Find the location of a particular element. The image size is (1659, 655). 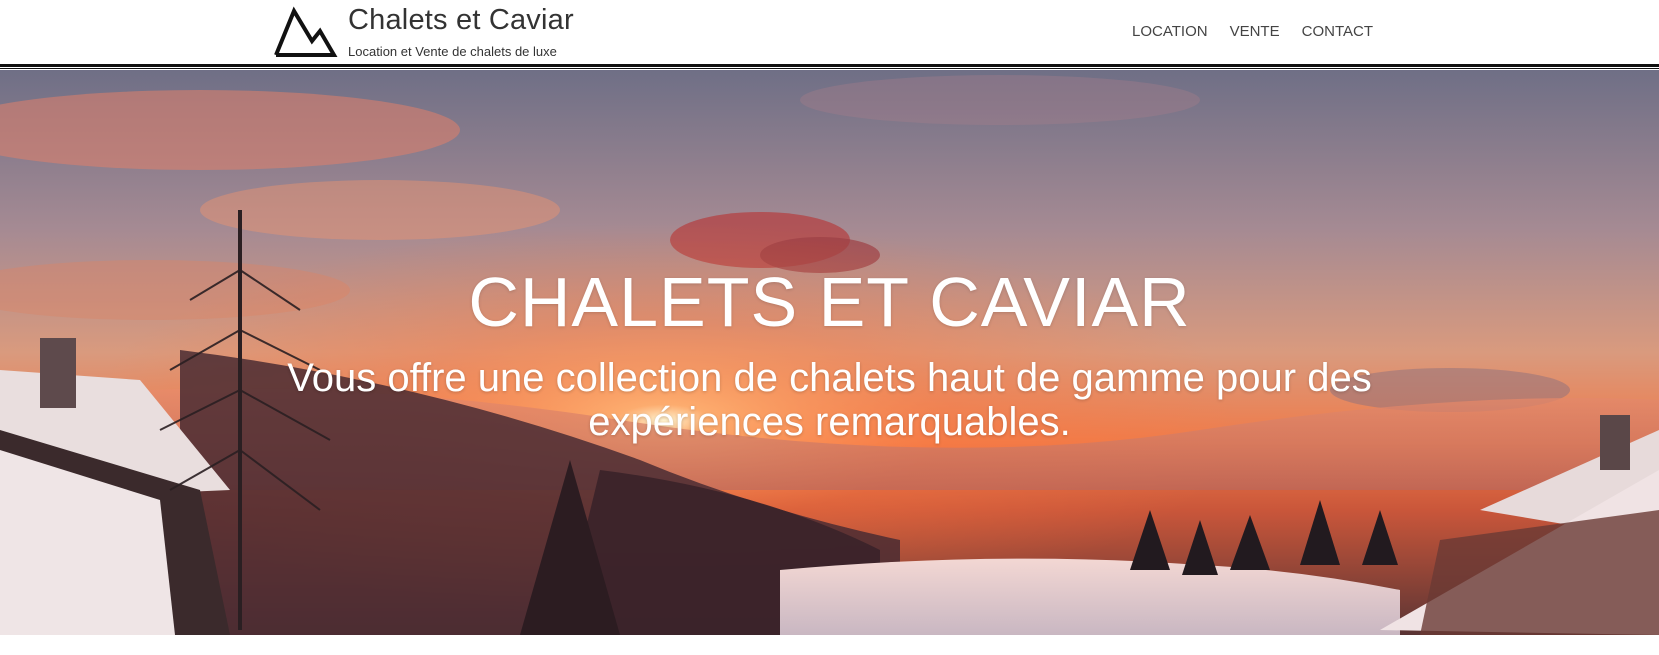

header-divider-thin is located at coordinates (829, 68).